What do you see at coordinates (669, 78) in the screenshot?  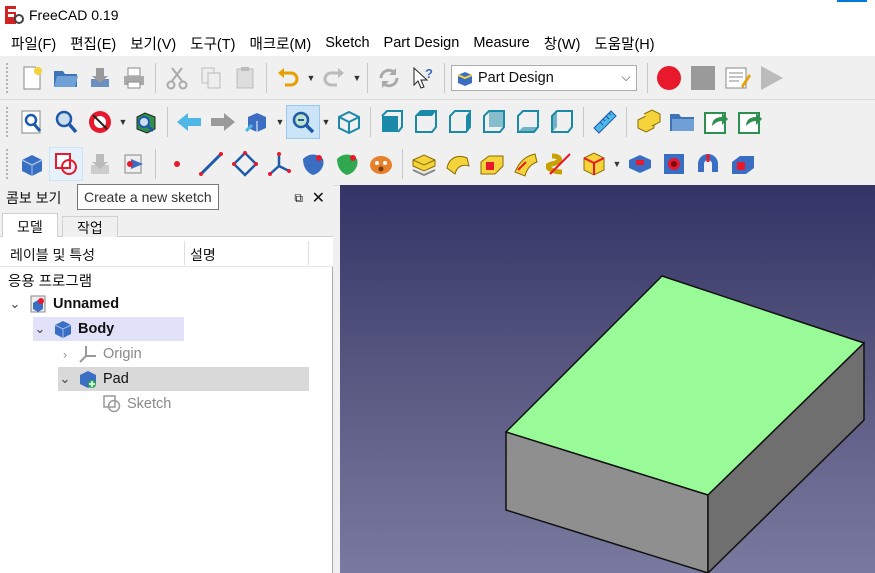 I see `record-macro-icon` at bounding box center [669, 78].